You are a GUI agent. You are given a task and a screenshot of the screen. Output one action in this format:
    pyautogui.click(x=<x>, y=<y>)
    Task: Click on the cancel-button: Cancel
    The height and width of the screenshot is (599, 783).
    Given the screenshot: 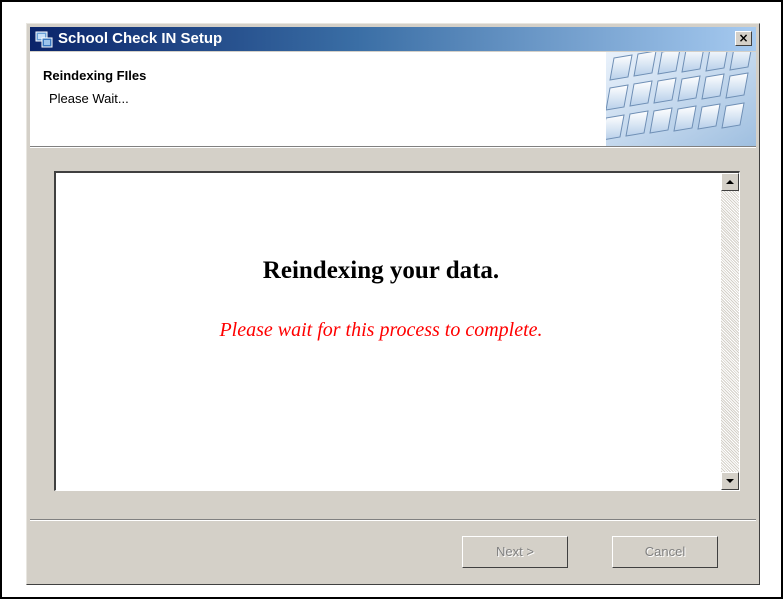 What is the action you would take?
    pyautogui.click(x=665, y=552)
    